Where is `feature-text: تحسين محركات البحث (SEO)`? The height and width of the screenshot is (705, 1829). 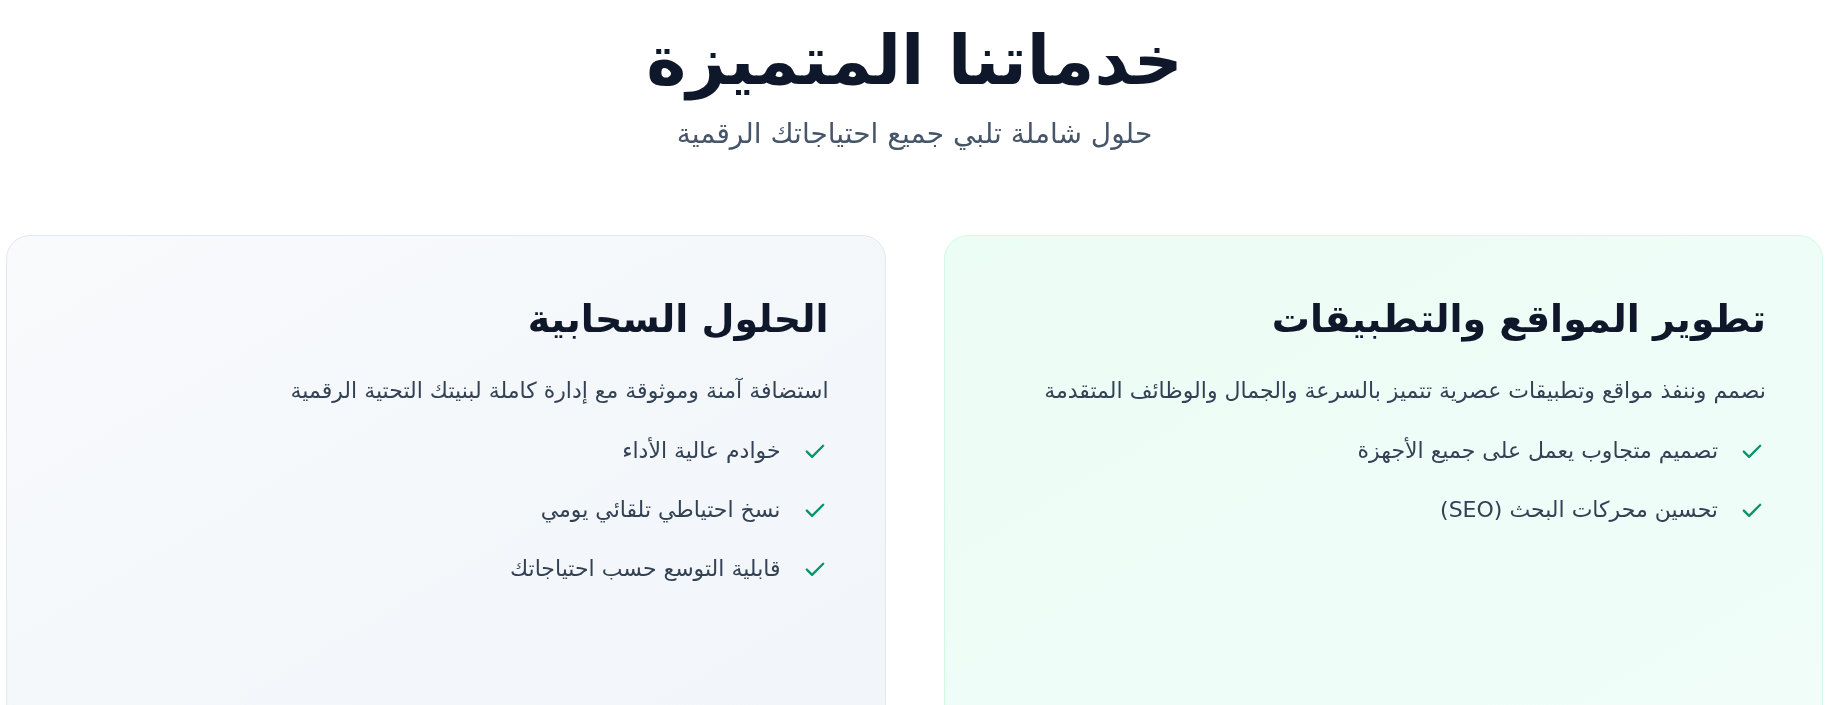 feature-text: تحسين محركات البحث (SEO) is located at coordinates (1579, 510).